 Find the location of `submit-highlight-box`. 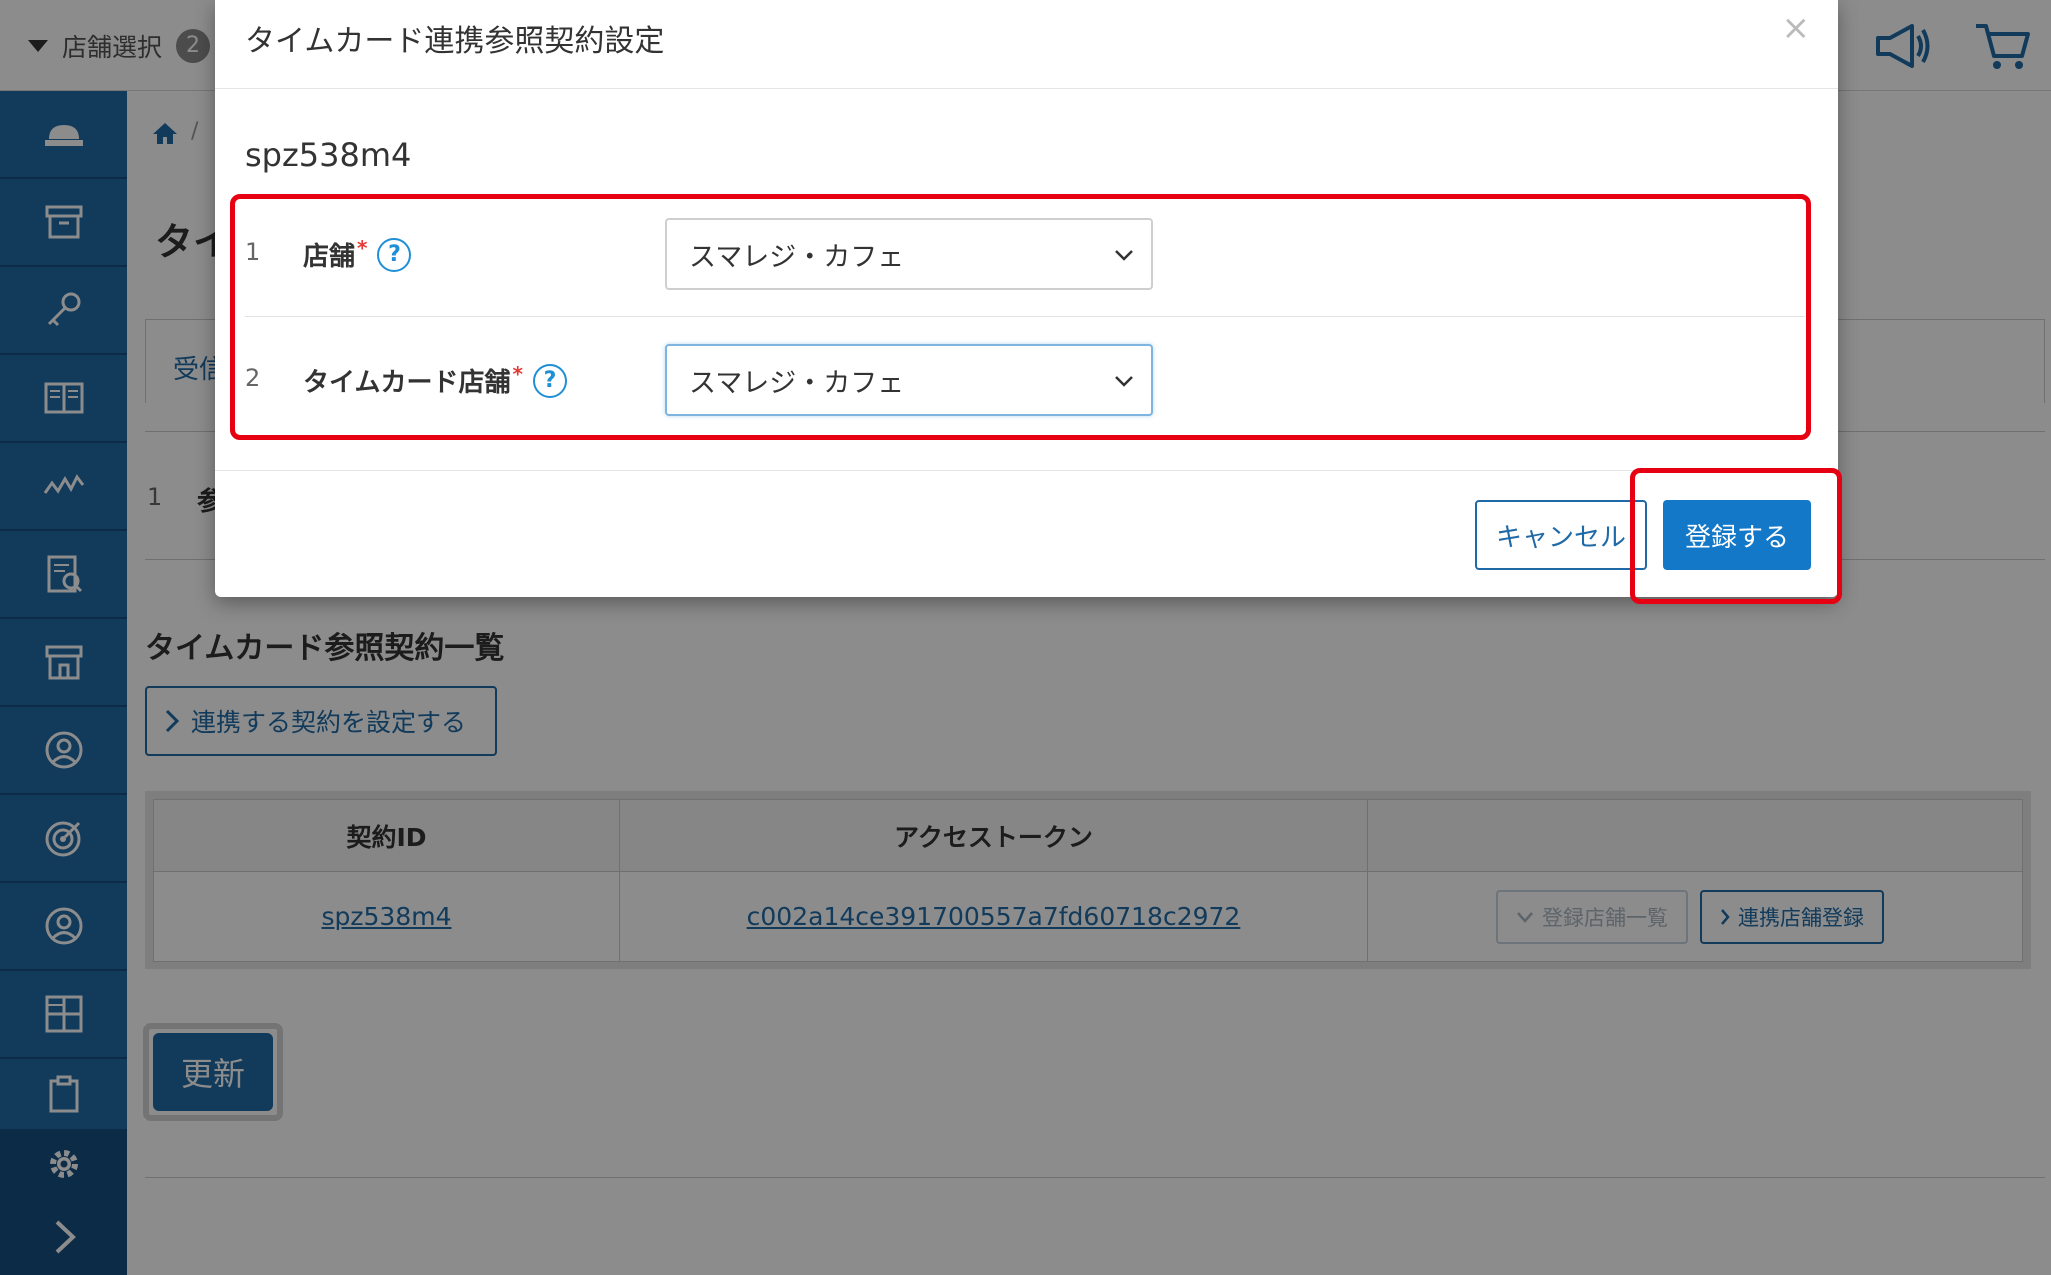

submit-highlight-box is located at coordinates (1736, 536).